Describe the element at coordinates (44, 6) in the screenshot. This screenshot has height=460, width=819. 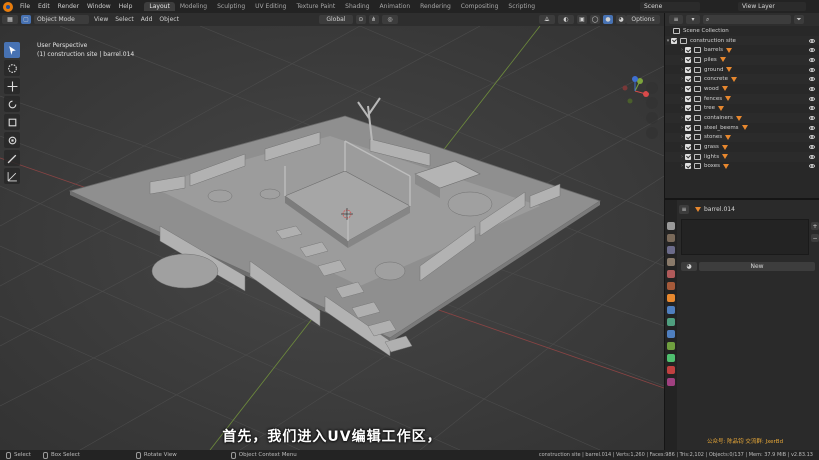
I see `menu-edit: Edit` at that location.